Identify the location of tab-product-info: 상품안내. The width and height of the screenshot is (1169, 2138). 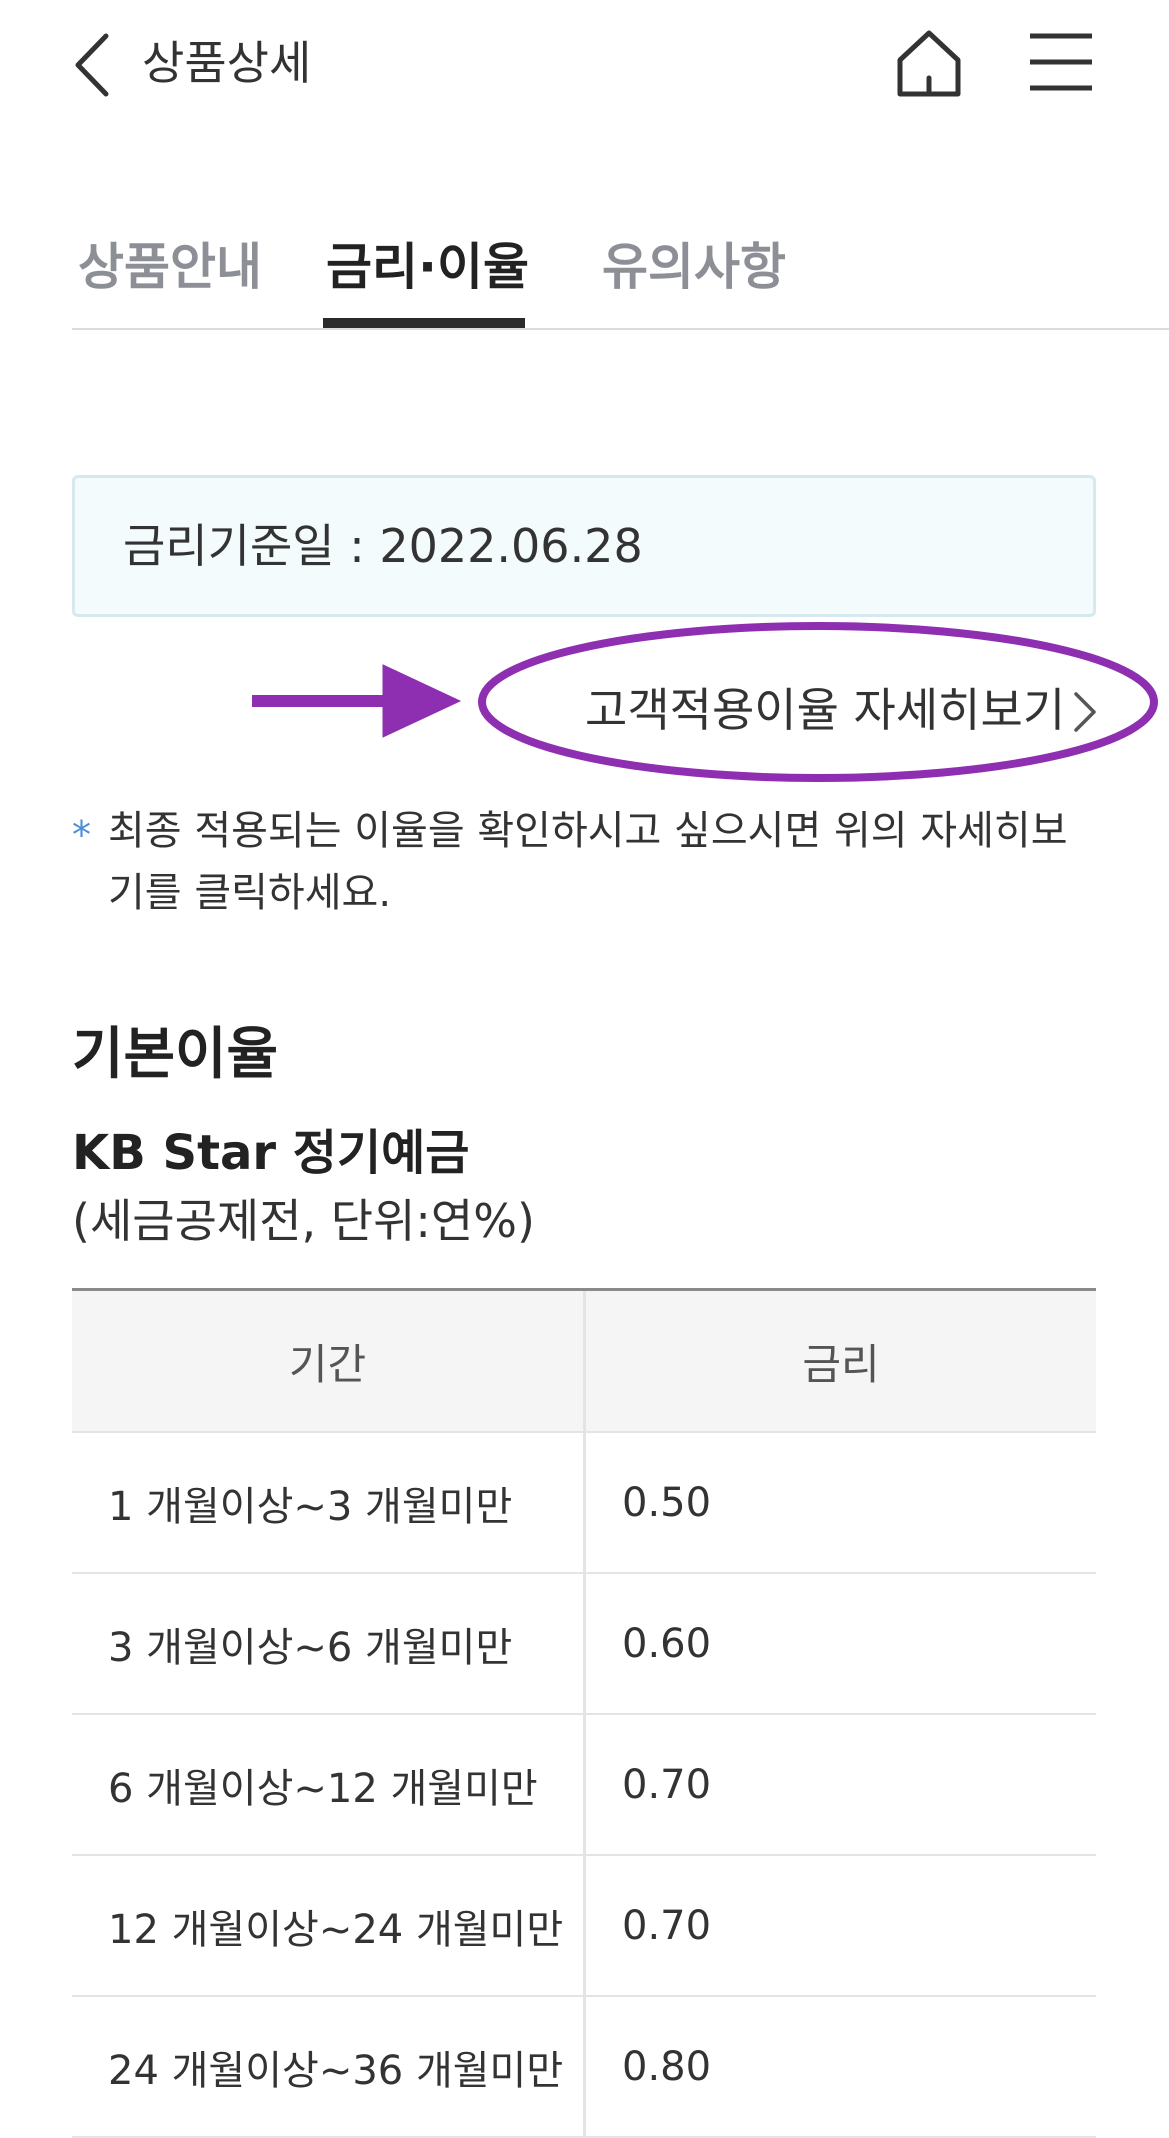
(170, 267).